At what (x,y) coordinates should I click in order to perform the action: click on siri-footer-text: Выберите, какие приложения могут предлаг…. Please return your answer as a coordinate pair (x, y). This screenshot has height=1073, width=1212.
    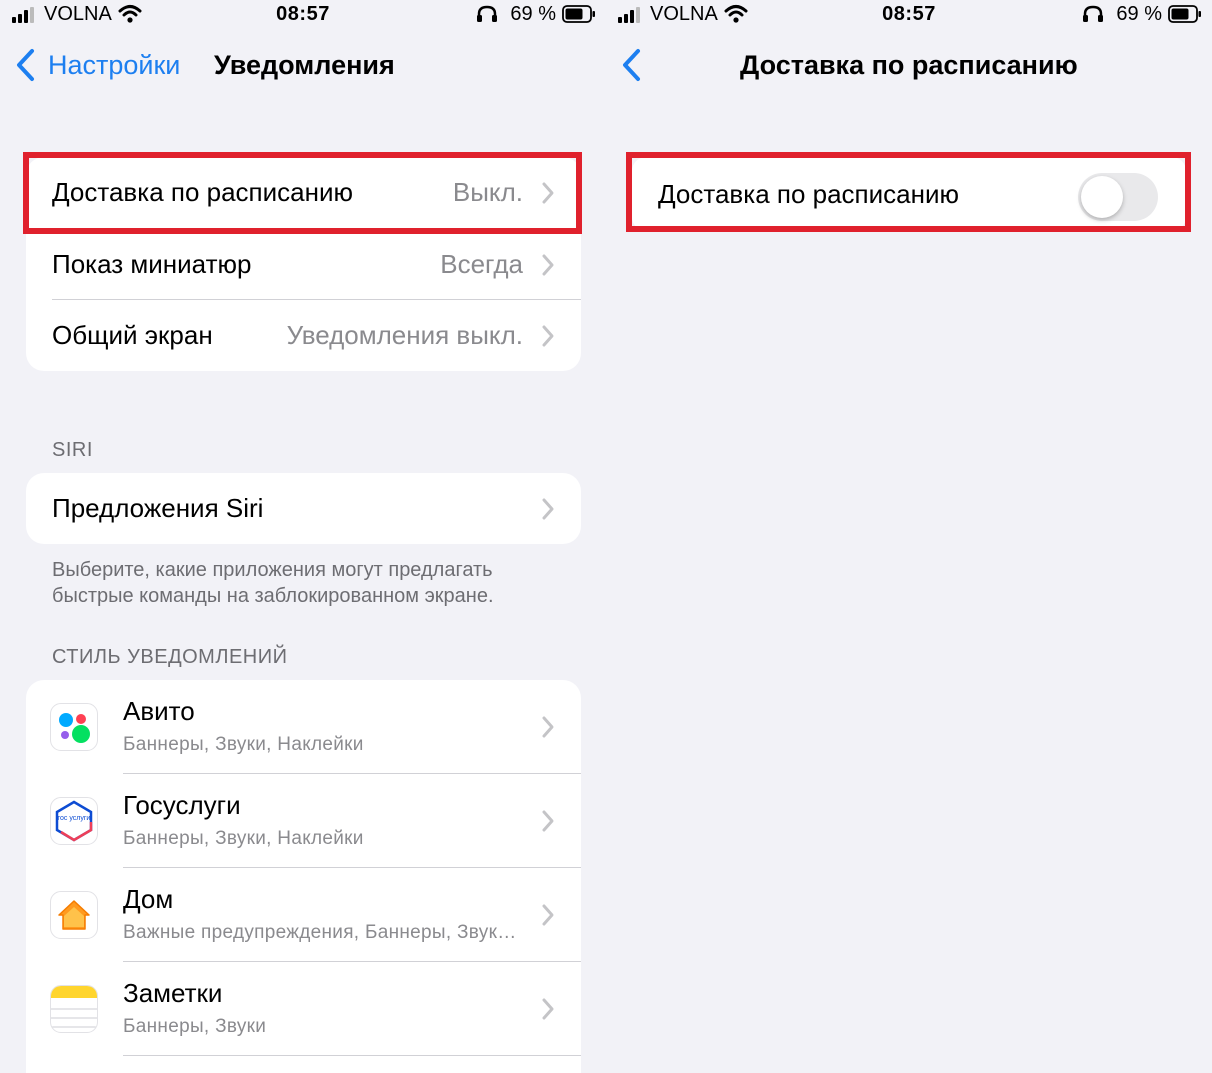
    Looking at the image, I should click on (273, 583).